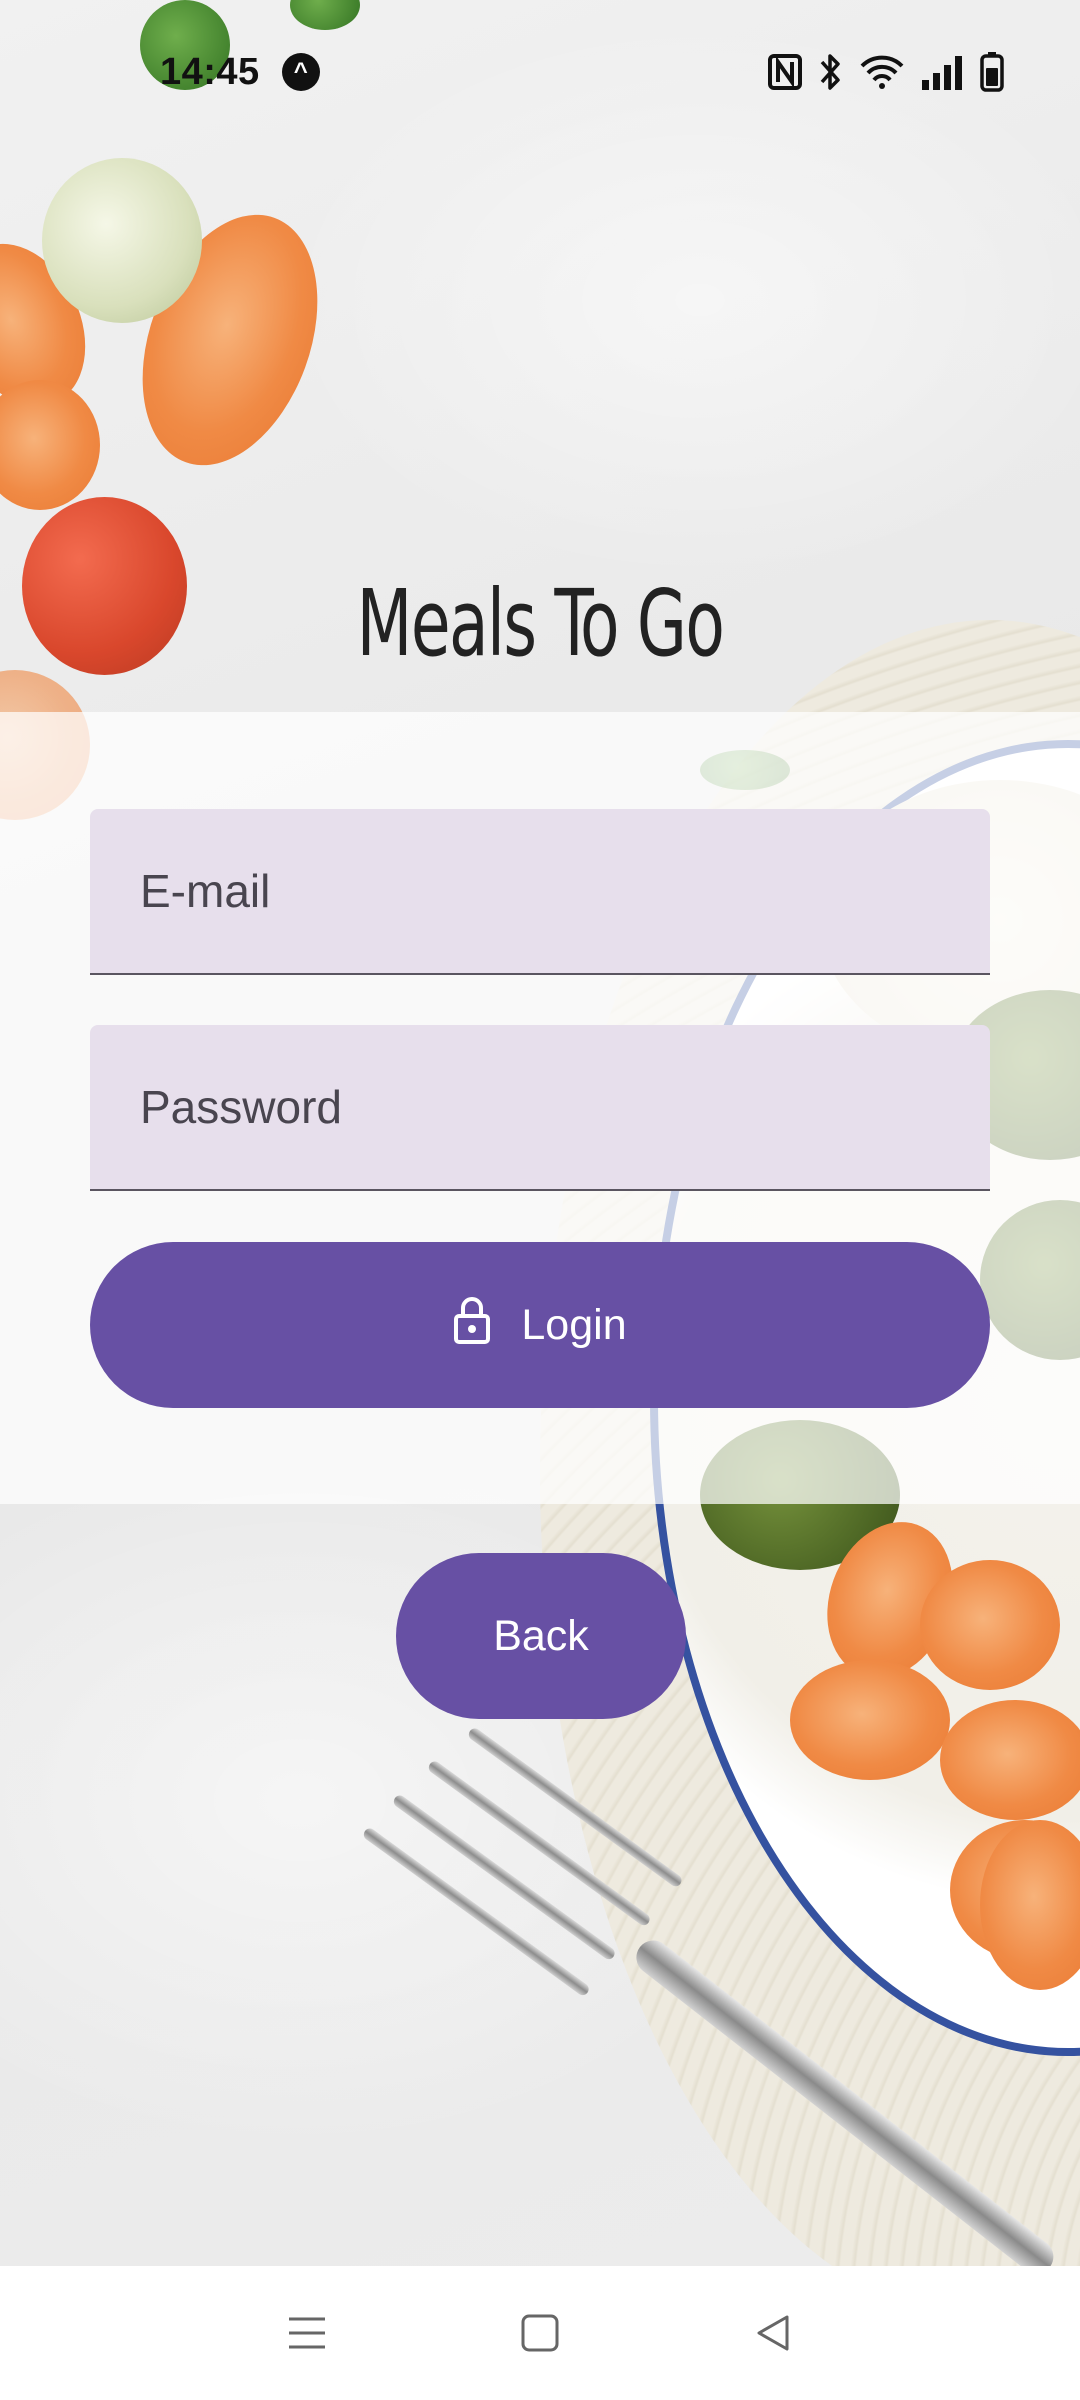  What do you see at coordinates (307, 2333) in the screenshot?
I see `menu-icon` at bounding box center [307, 2333].